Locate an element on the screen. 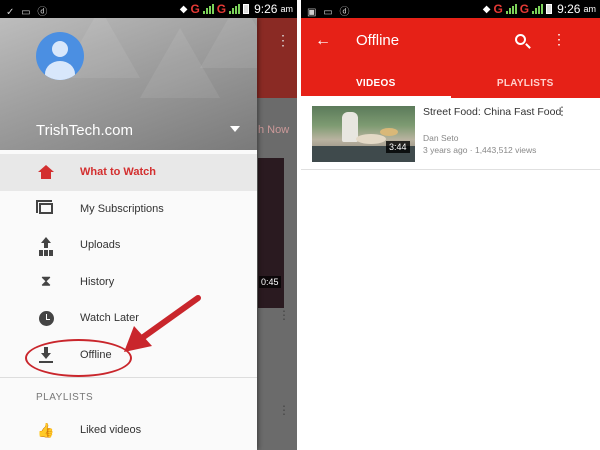 The width and height of the screenshot is (600, 450). annotation-ellipse is located at coordinates (78, 358).